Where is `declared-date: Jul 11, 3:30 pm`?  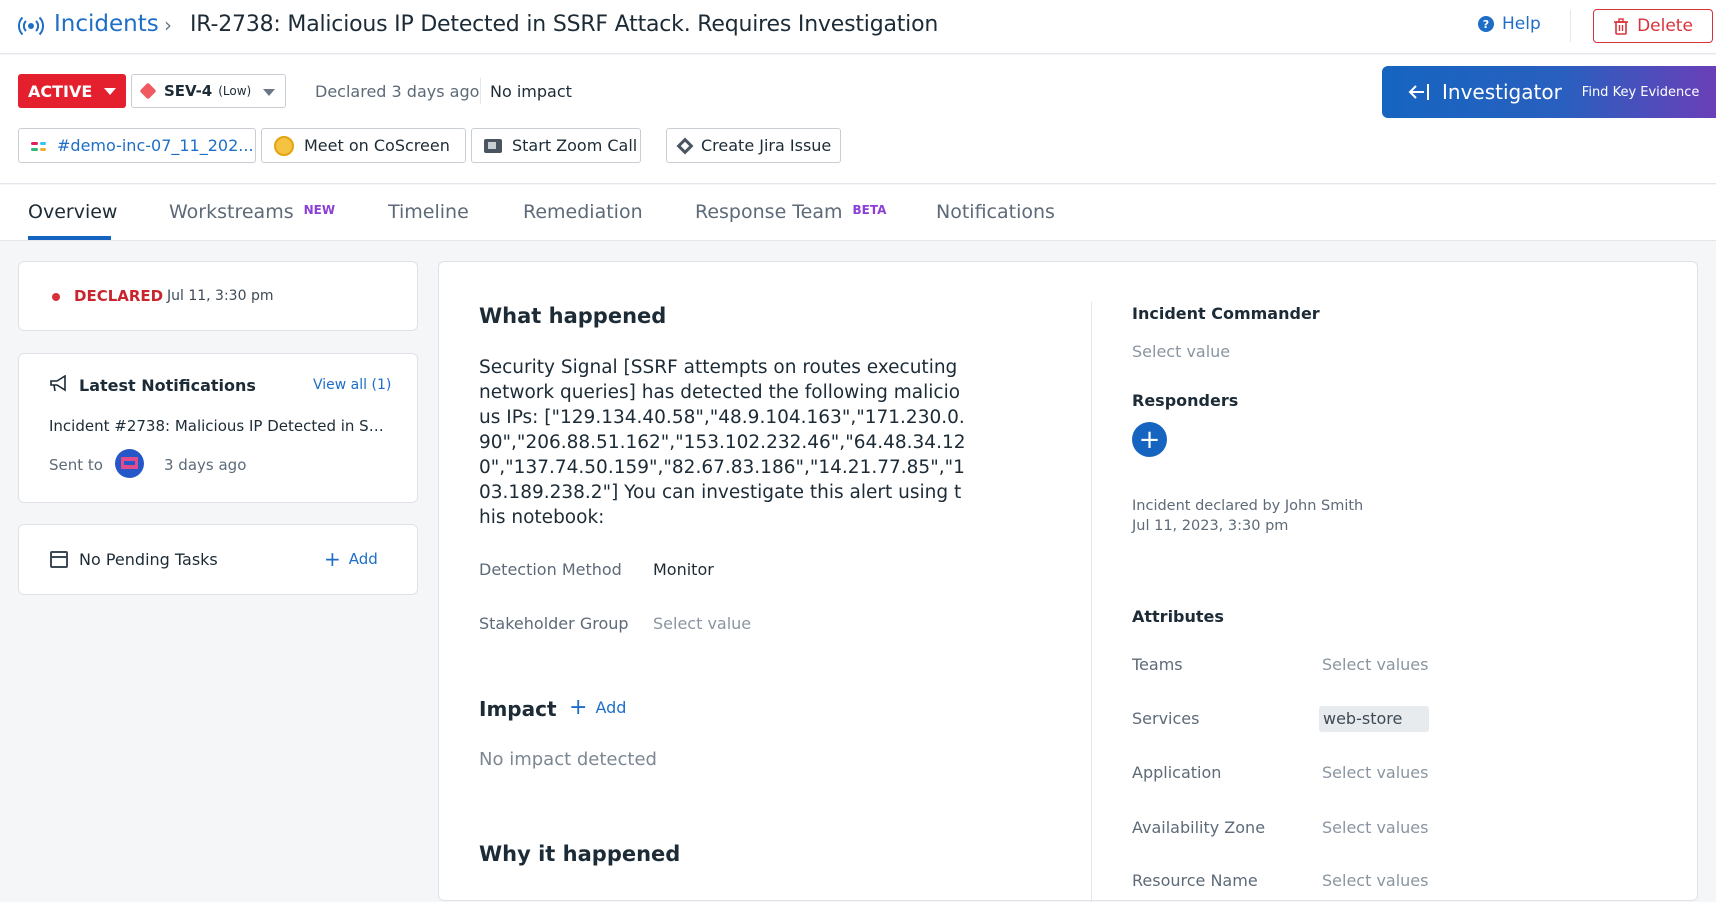 declared-date: Jul 11, 3:30 pm is located at coordinates (220, 296).